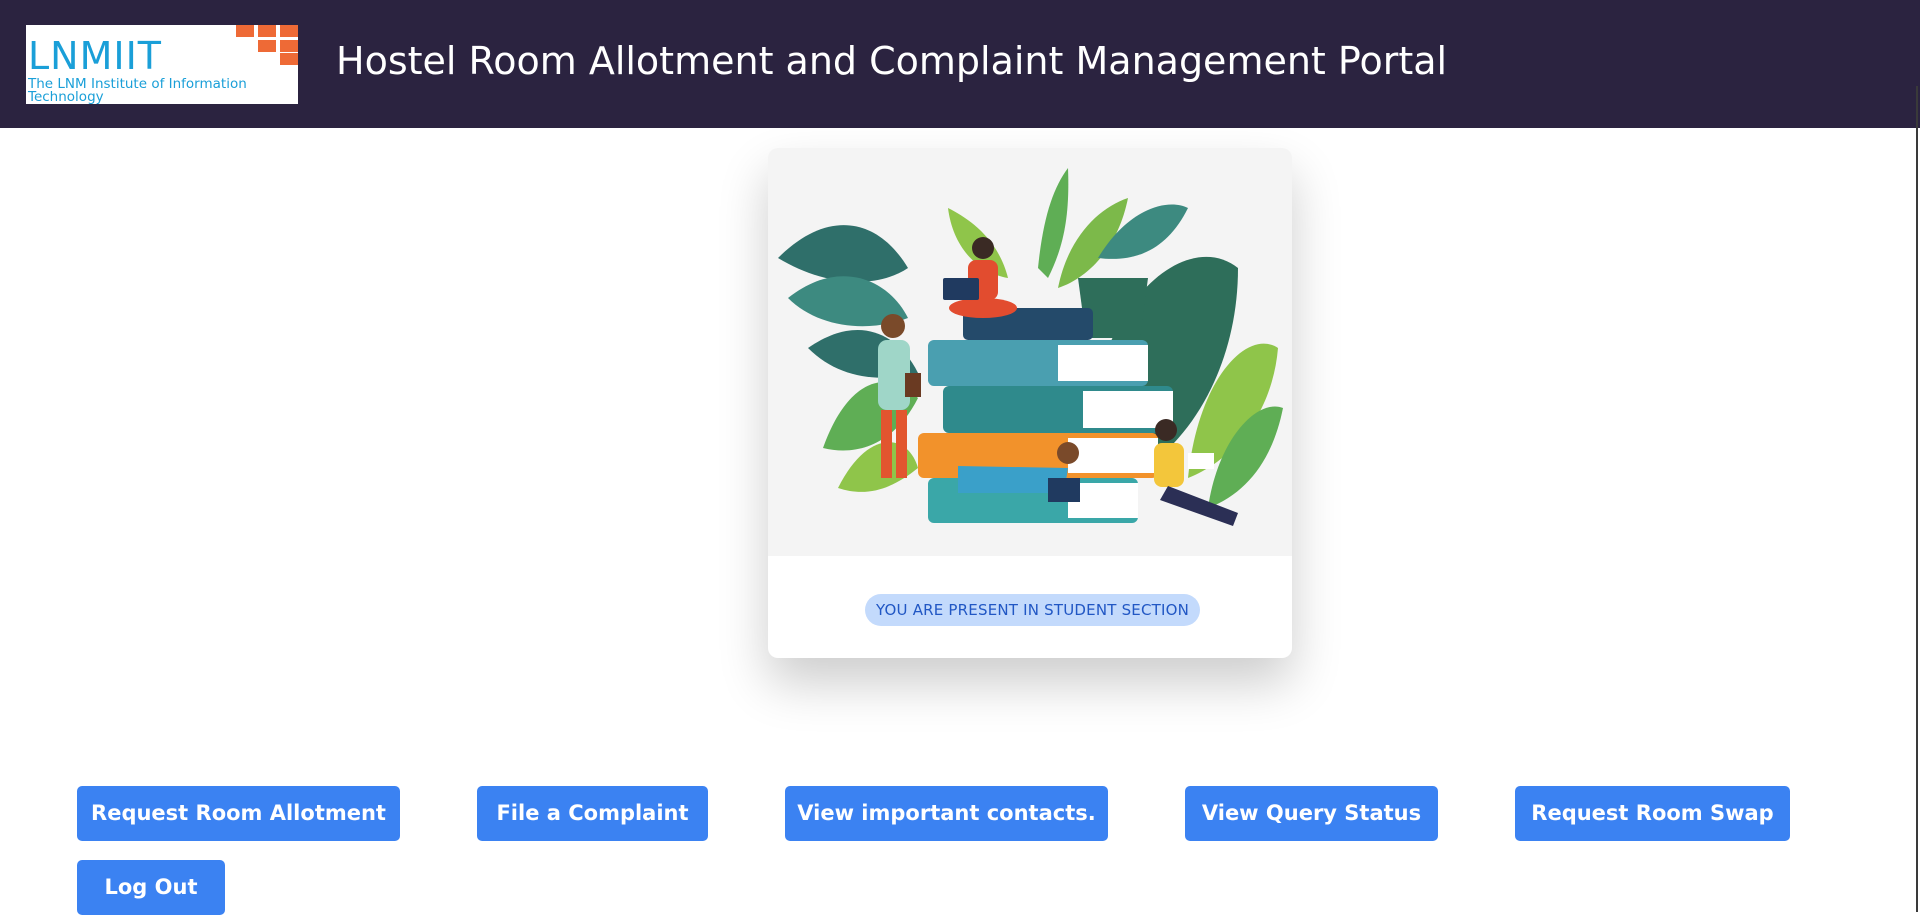  What do you see at coordinates (151, 887) in the screenshot?
I see `log-out-button: Log Out` at bounding box center [151, 887].